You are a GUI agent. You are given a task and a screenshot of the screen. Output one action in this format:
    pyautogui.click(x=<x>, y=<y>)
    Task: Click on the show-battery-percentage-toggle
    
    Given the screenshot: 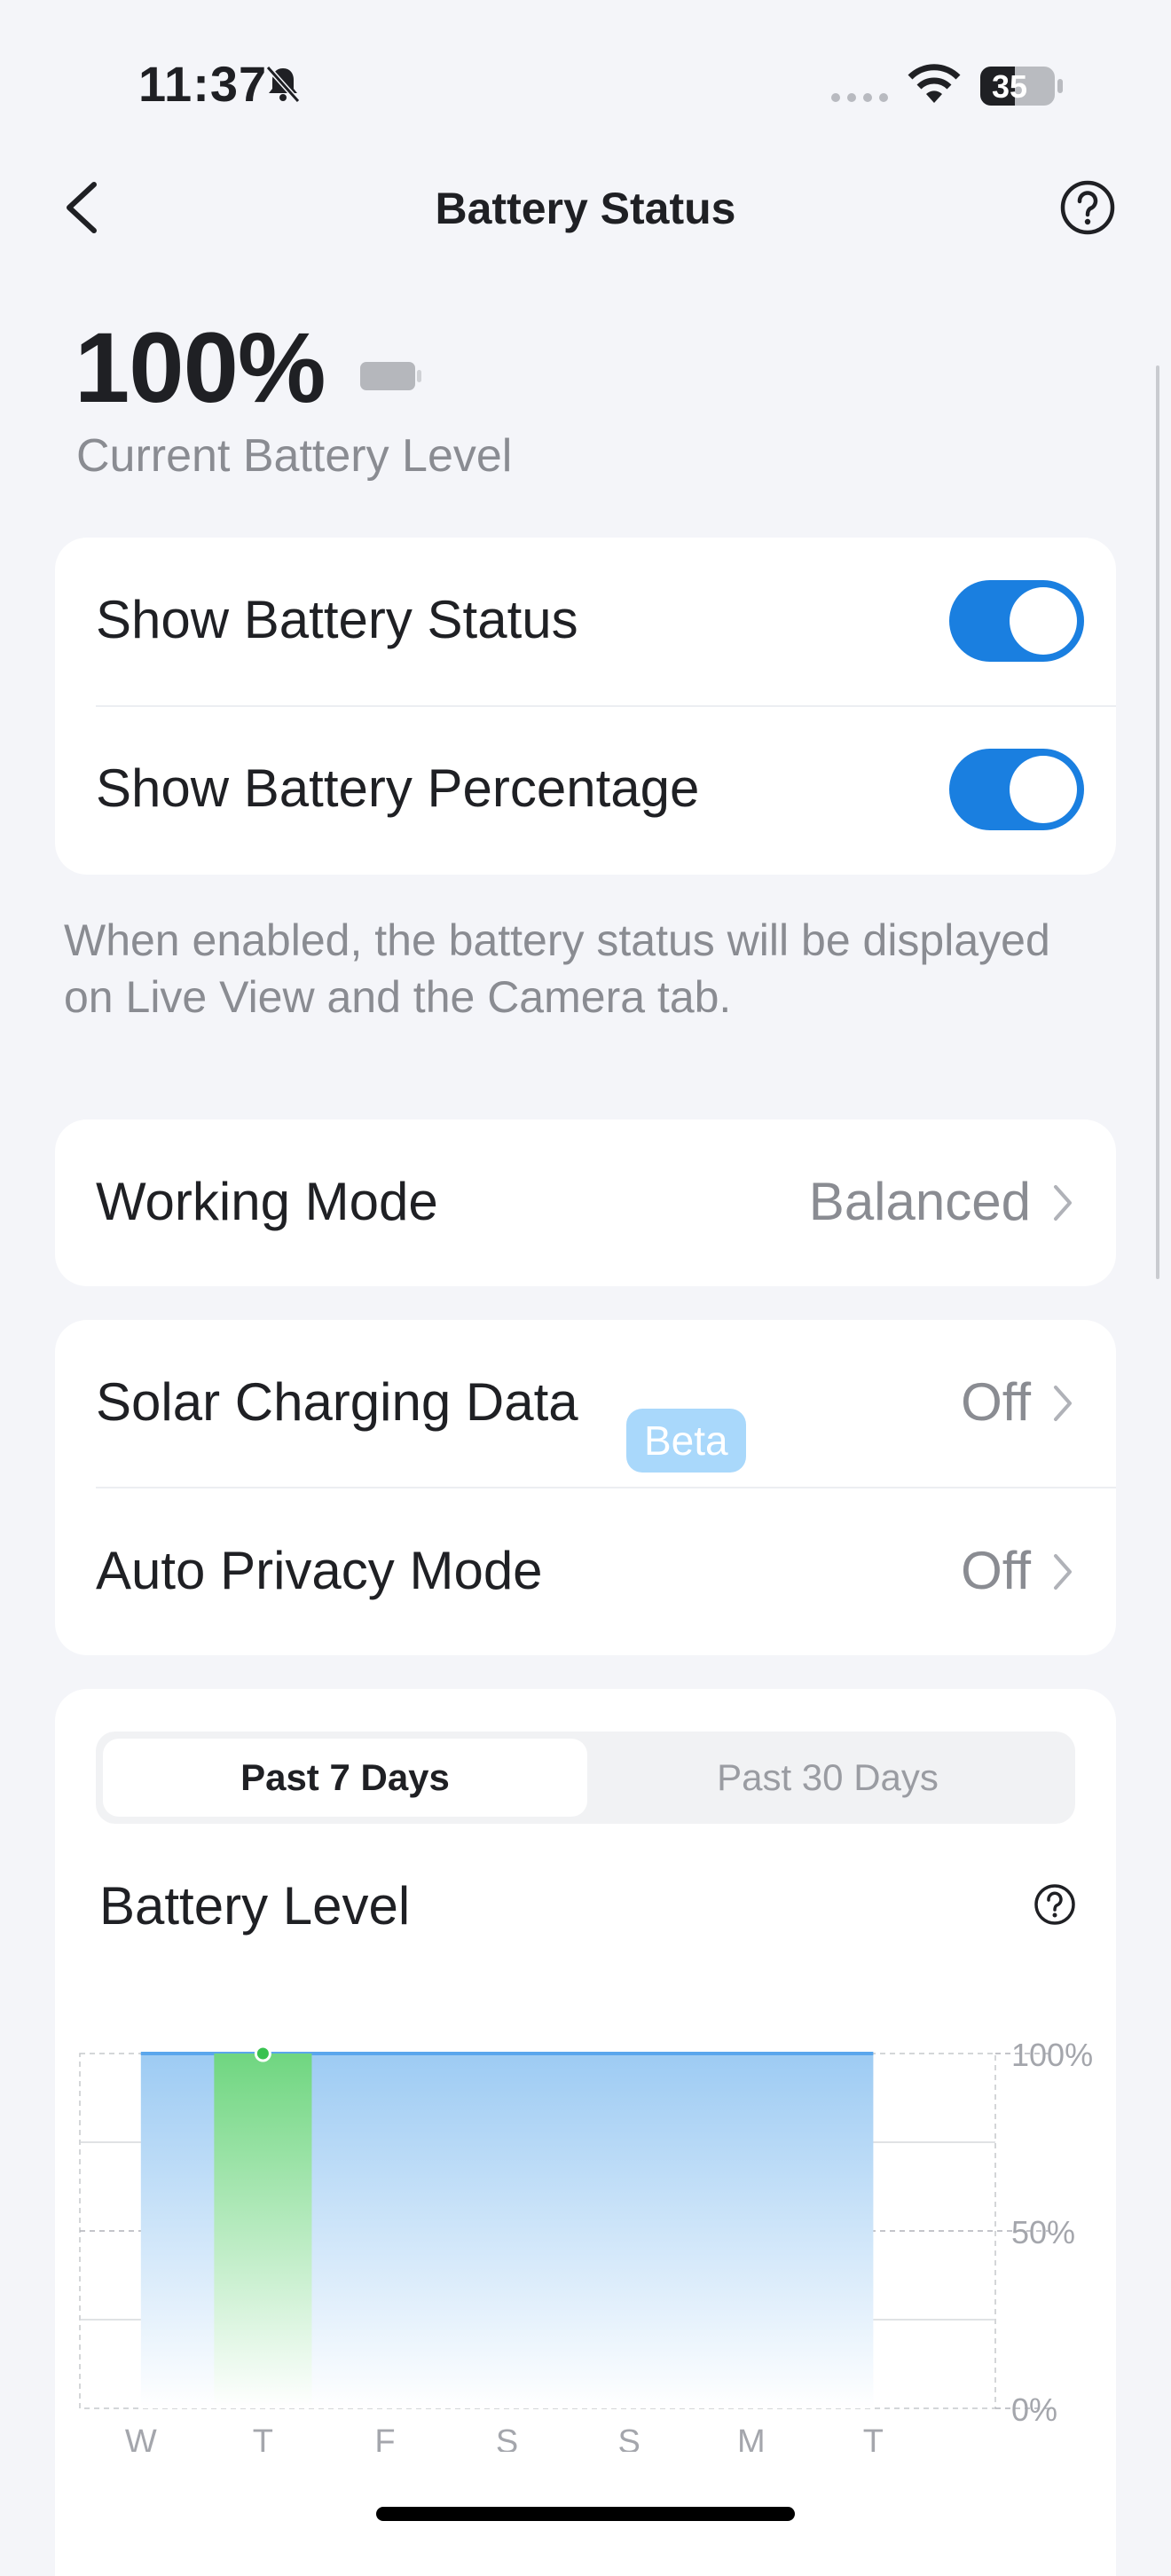 What is the action you would take?
    pyautogui.click(x=1016, y=789)
    